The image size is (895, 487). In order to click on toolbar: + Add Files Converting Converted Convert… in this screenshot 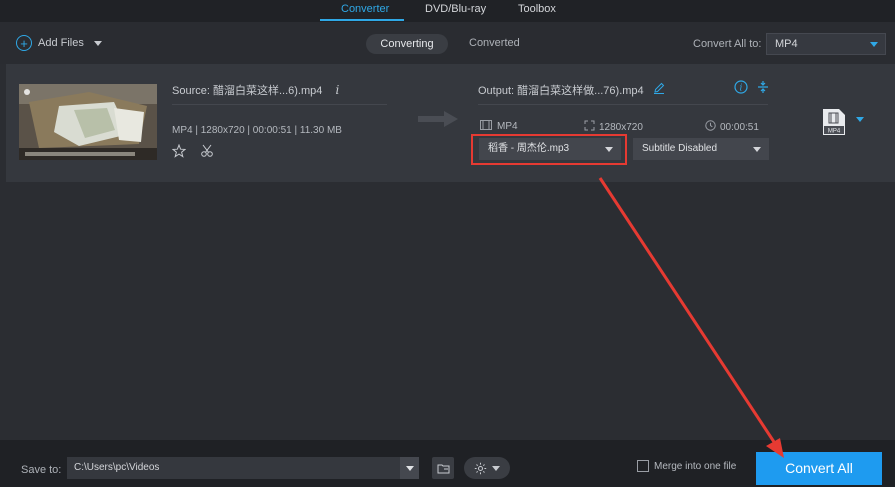, I will do `click(447, 43)`.